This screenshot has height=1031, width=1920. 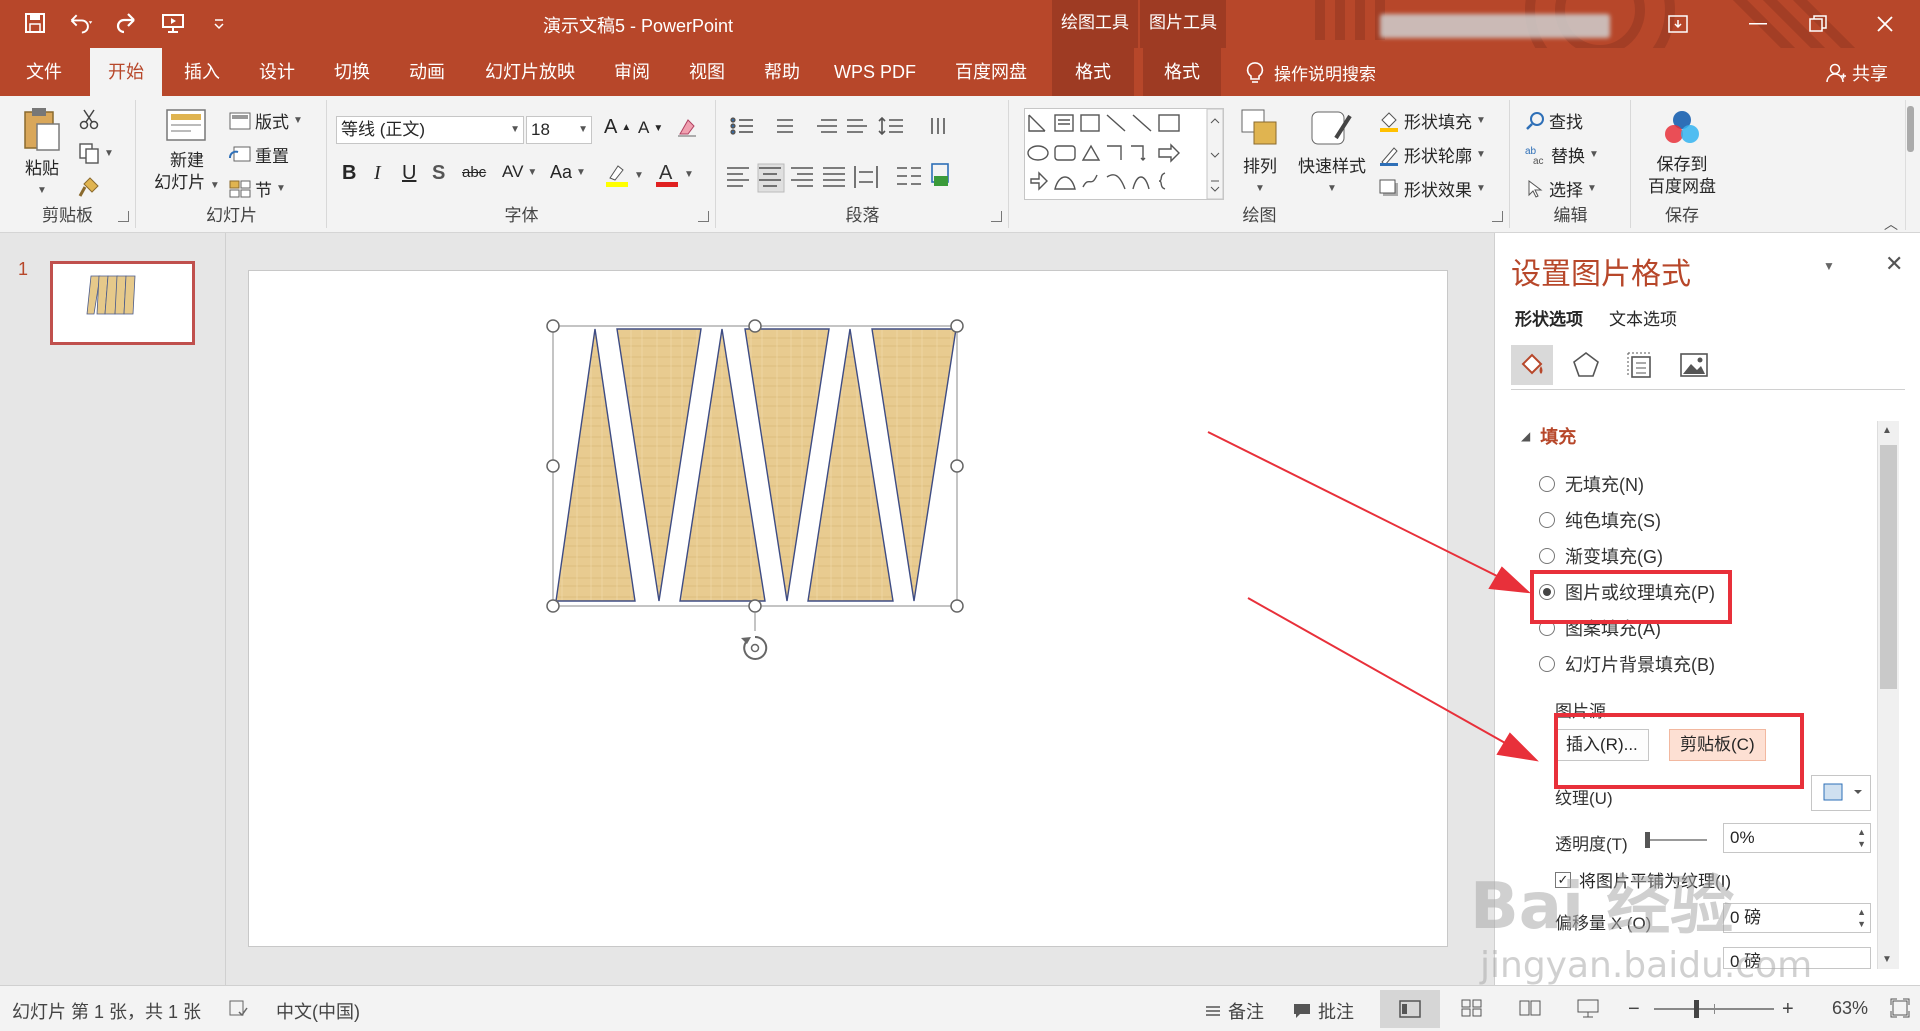 What do you see at coordinates (44, 72) in the screenshot?
I see `tab-file: 文件` at bounding box center [44, 72].